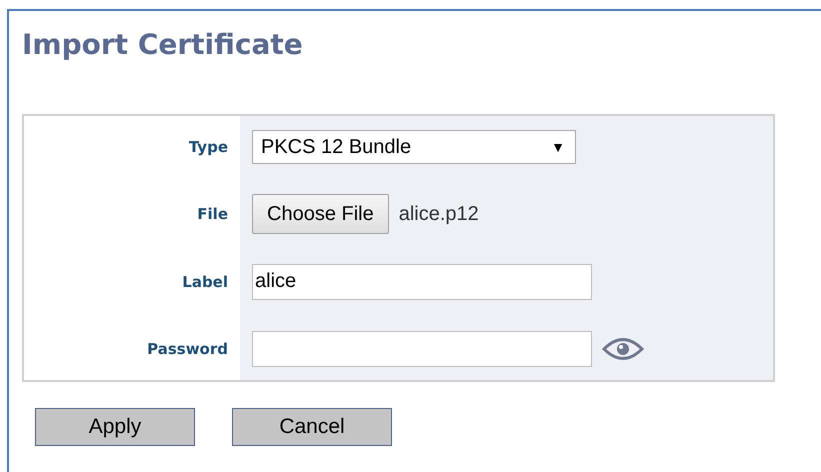 This screenshot has height=472, width=821. Describe the element at coordinates (187, 349) in the screenshot. I see `field-label: Password` at that location.